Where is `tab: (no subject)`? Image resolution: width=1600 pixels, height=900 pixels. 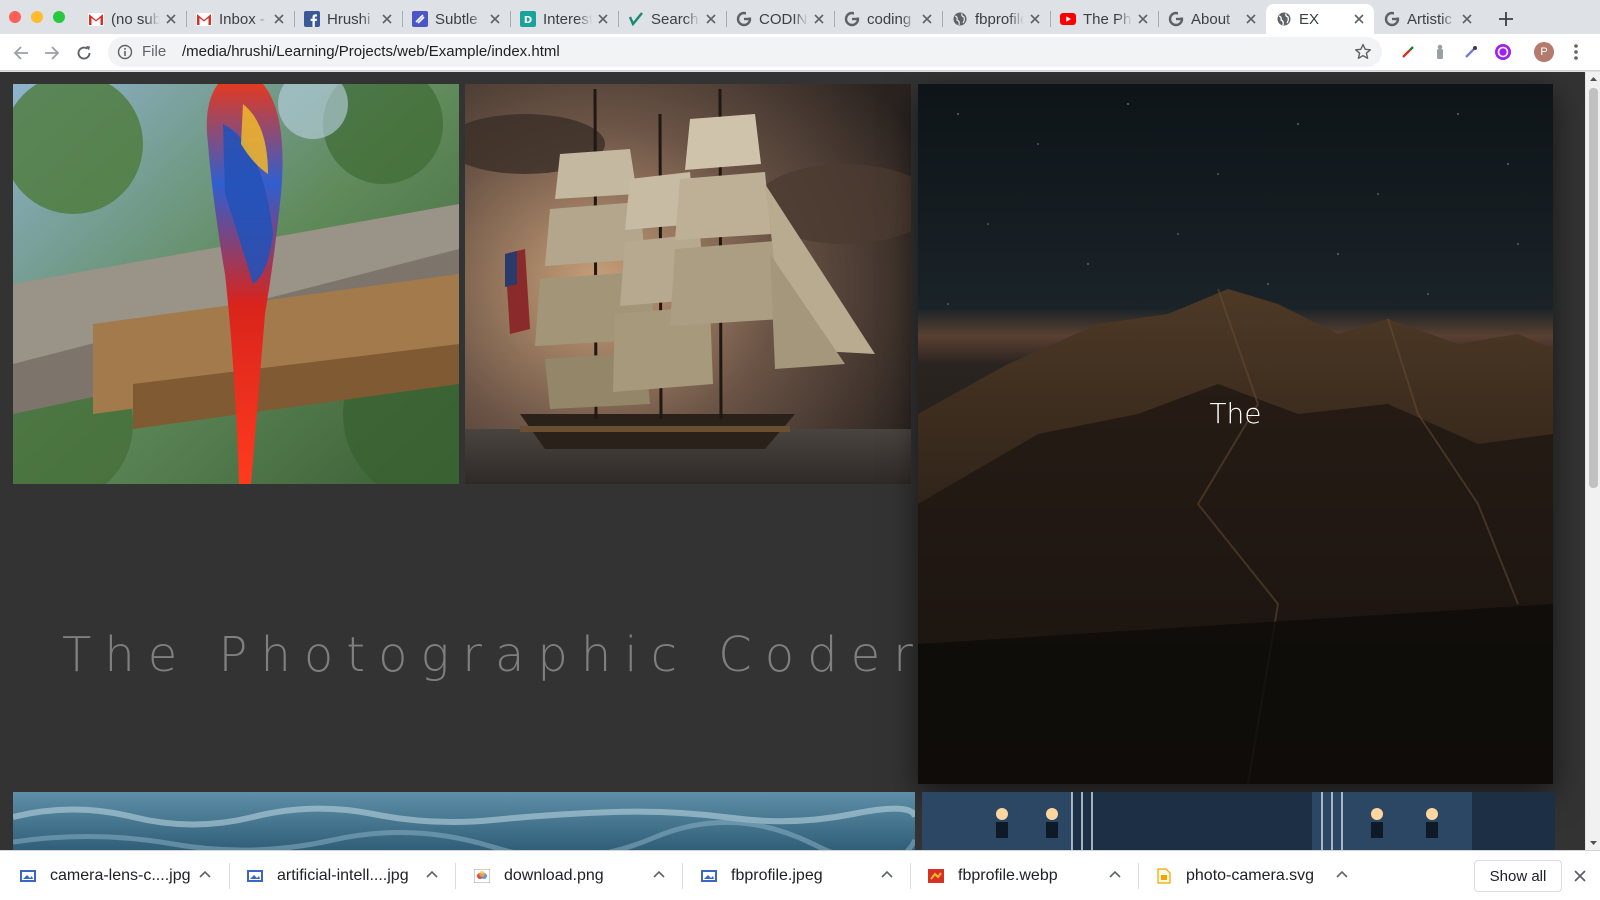
tab: (no subject) is located at coordinates (132, 19).